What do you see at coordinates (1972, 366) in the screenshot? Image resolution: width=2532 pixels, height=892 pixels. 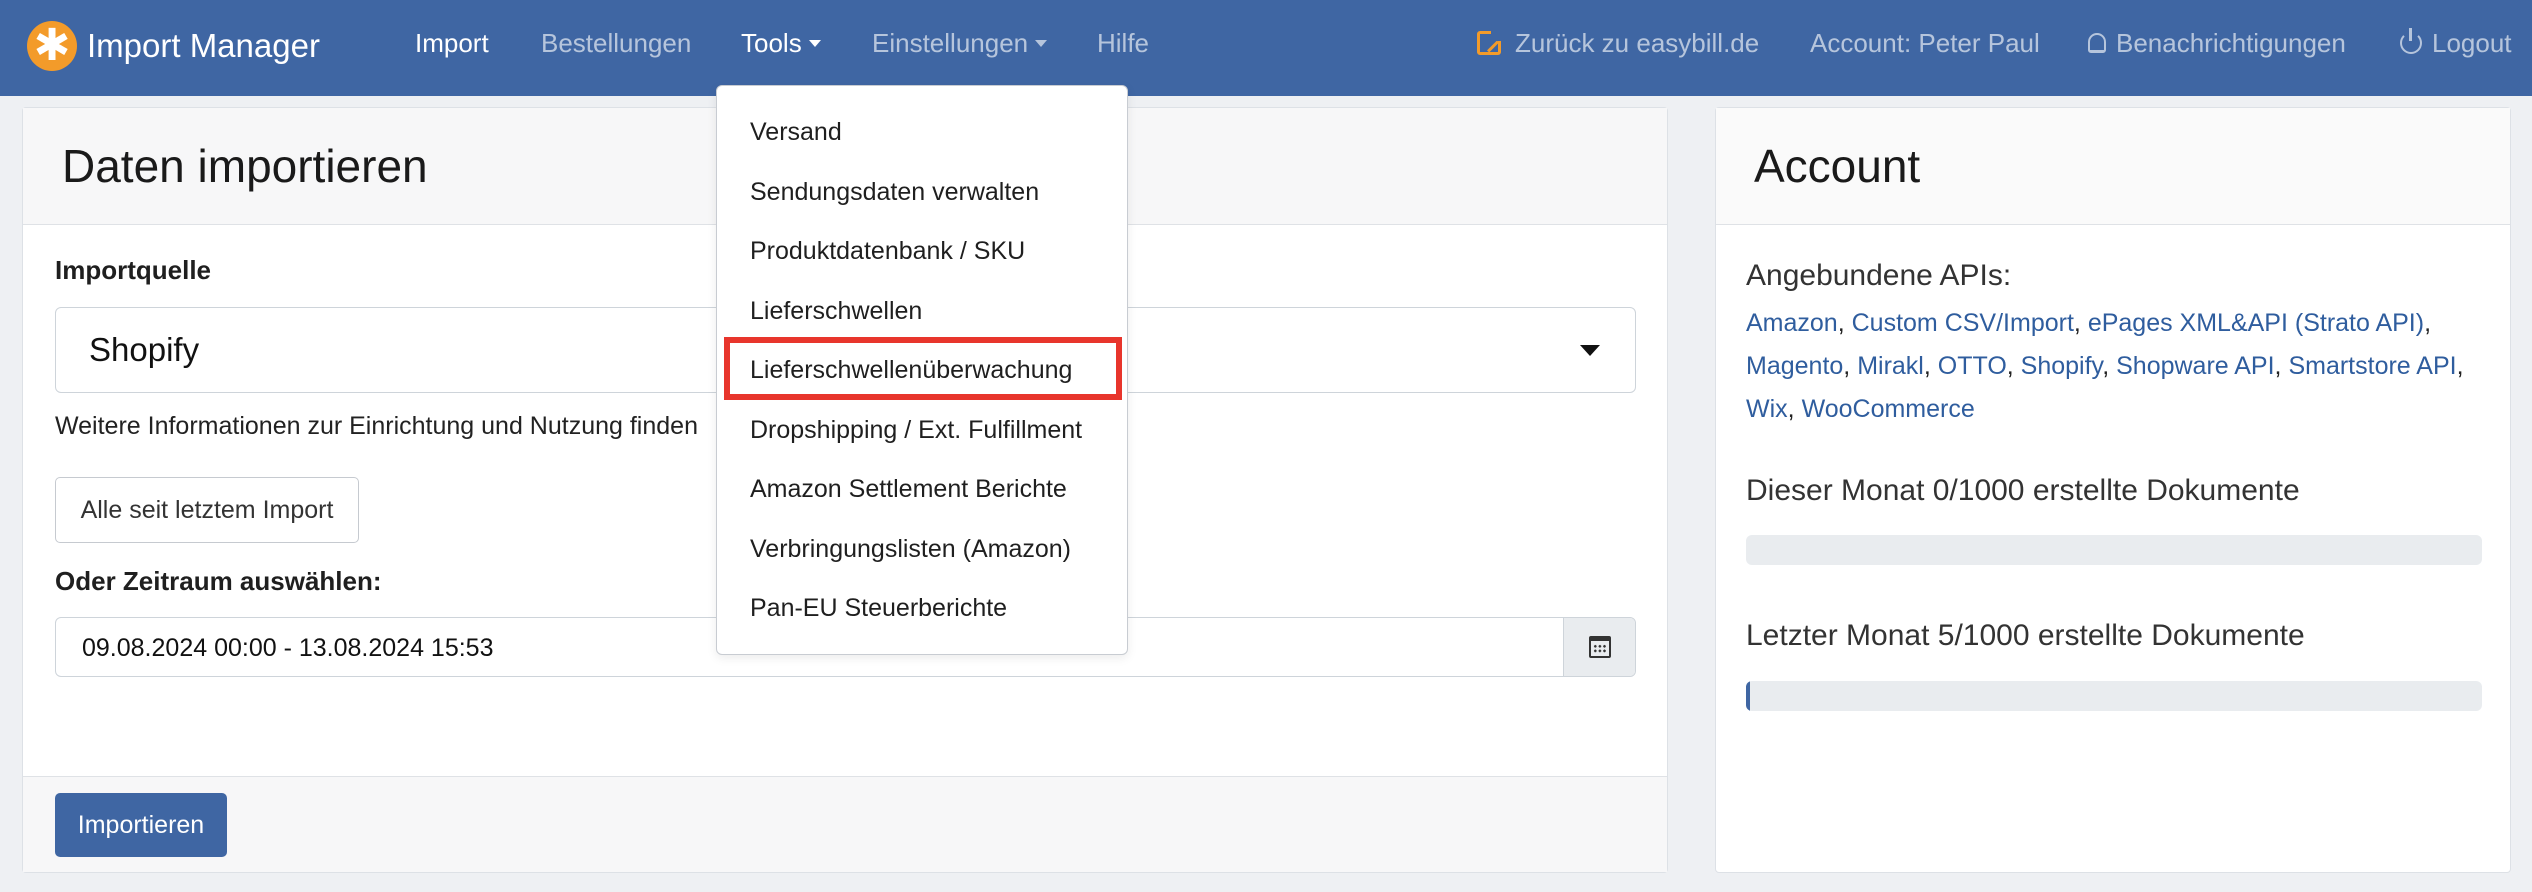 I see `api-link: OTTO` at bounding box center [1972, 366].